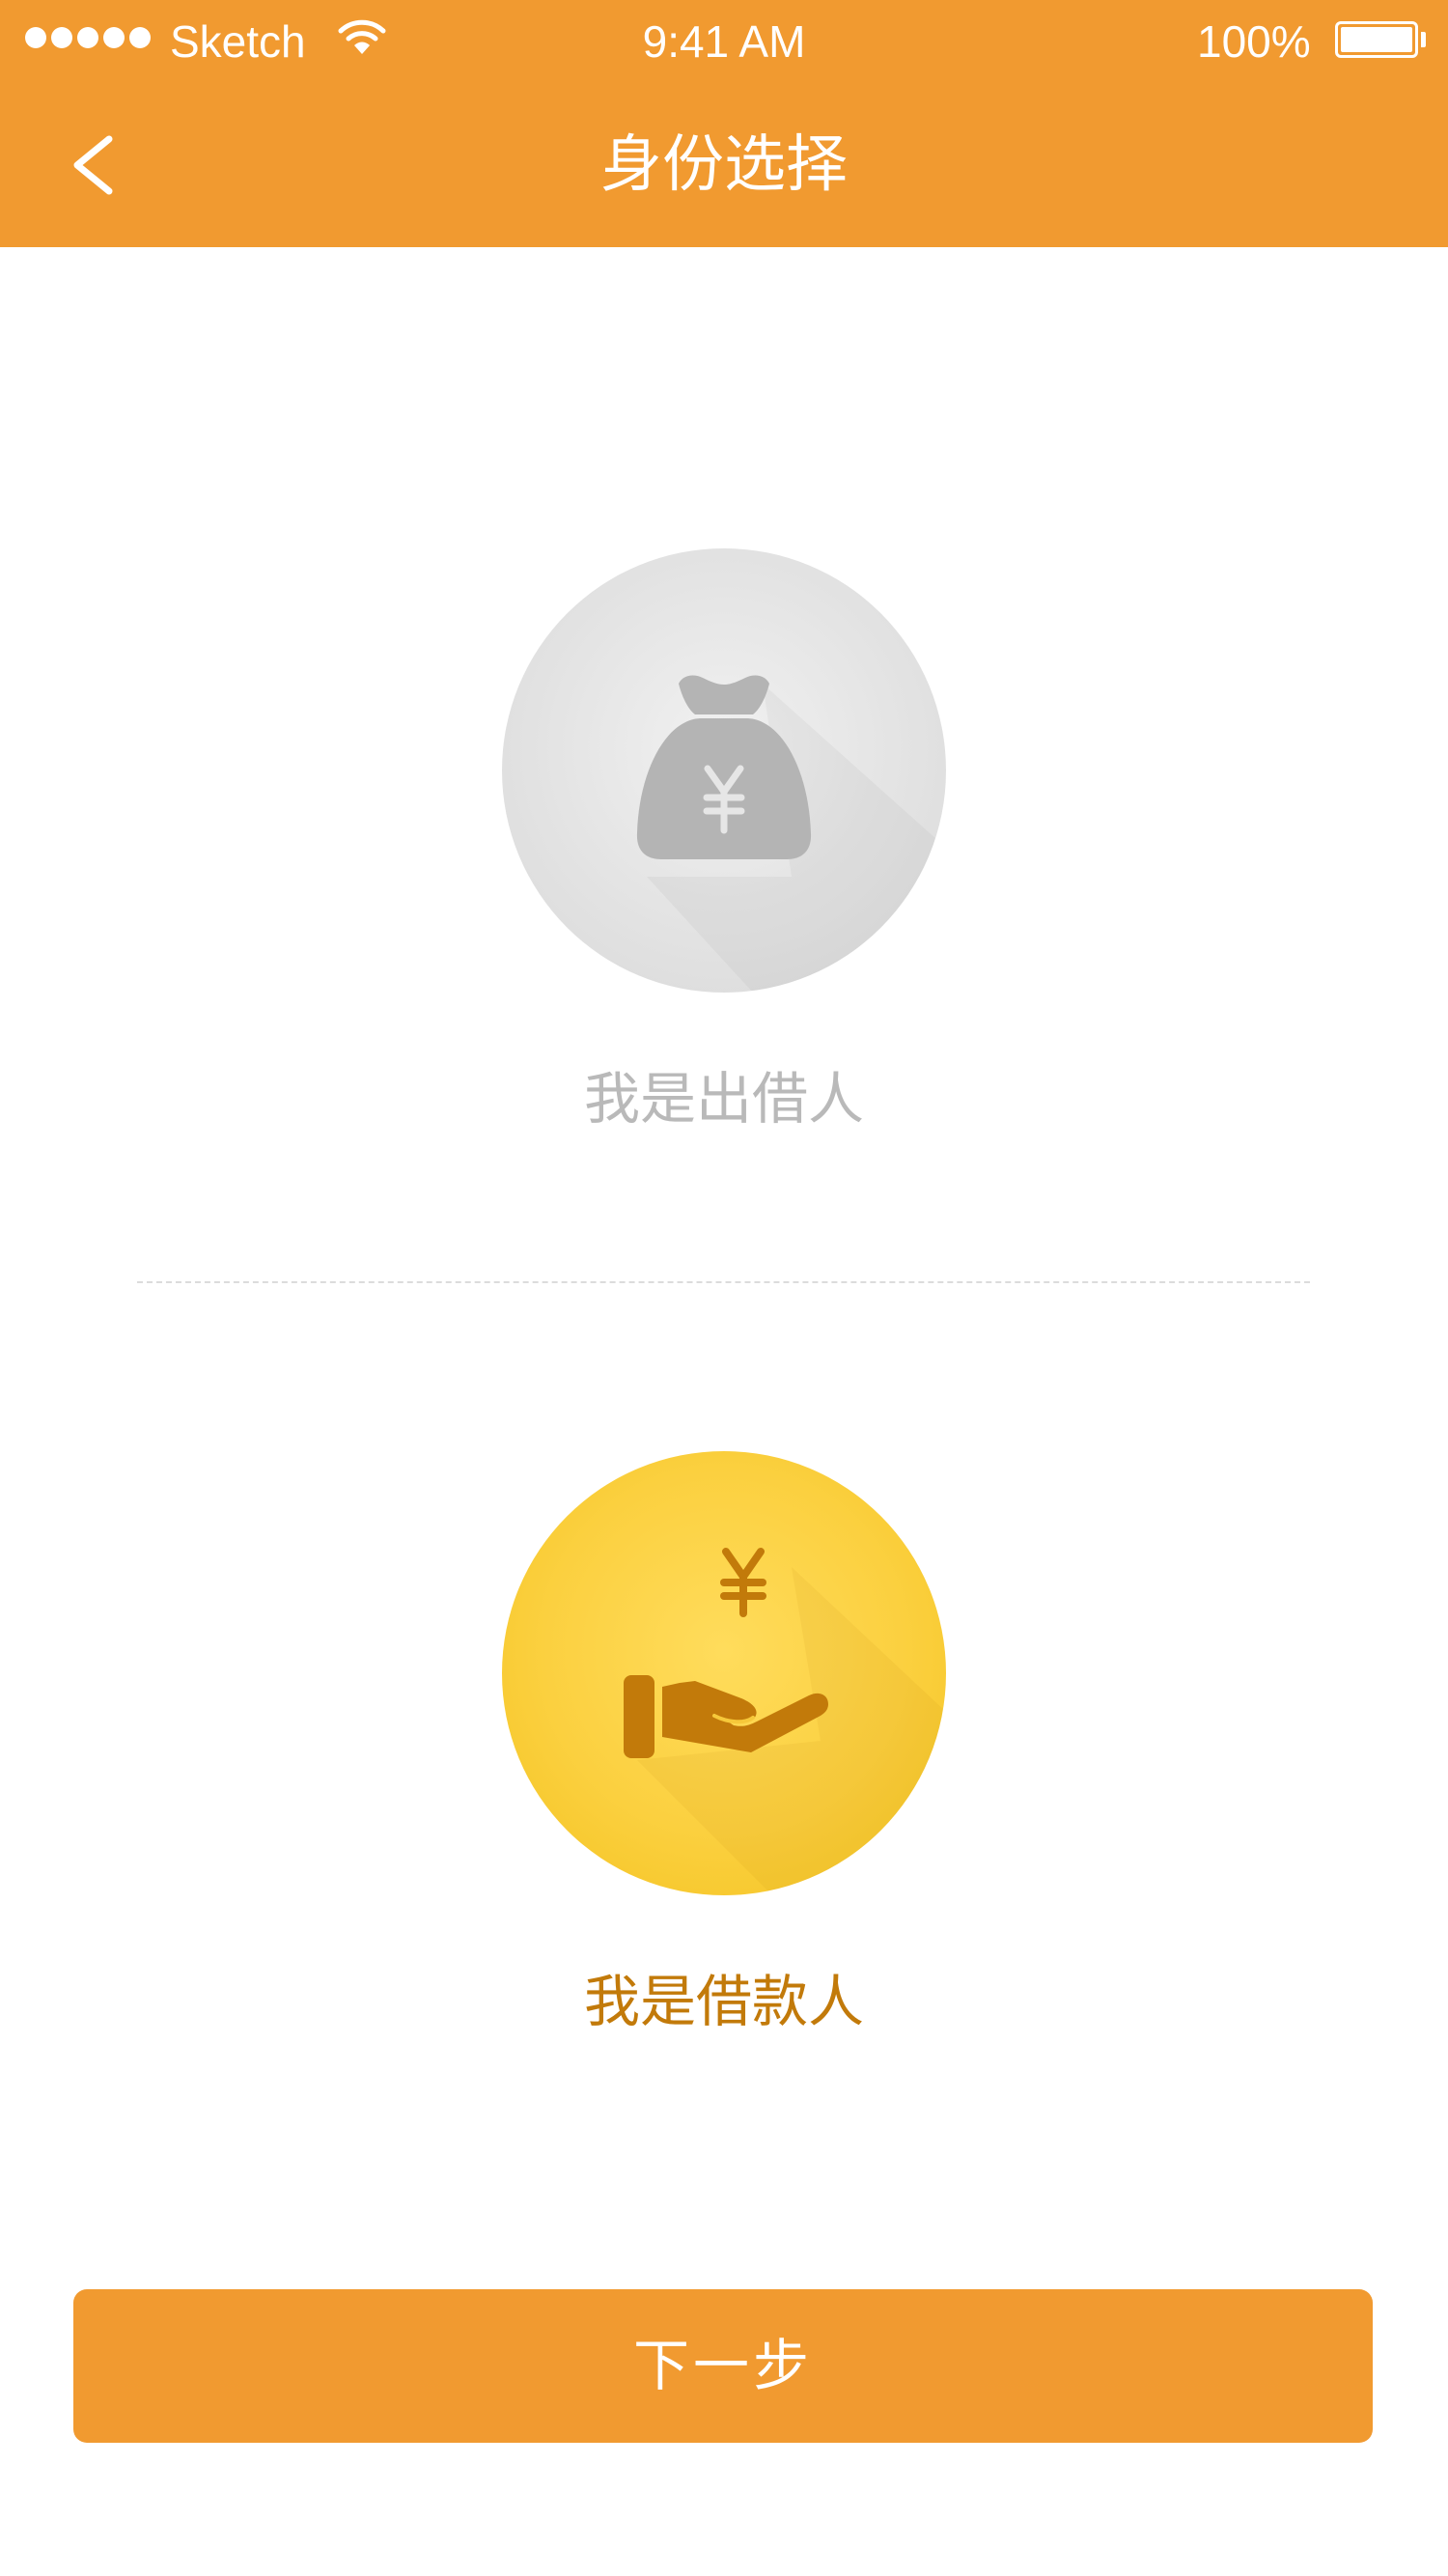 This screenshot has height=2576, width=1448. What do you see at coordinates (1424, 40) in the screenshot?
I see `battery-tip` at bounding box center [1424, 40].